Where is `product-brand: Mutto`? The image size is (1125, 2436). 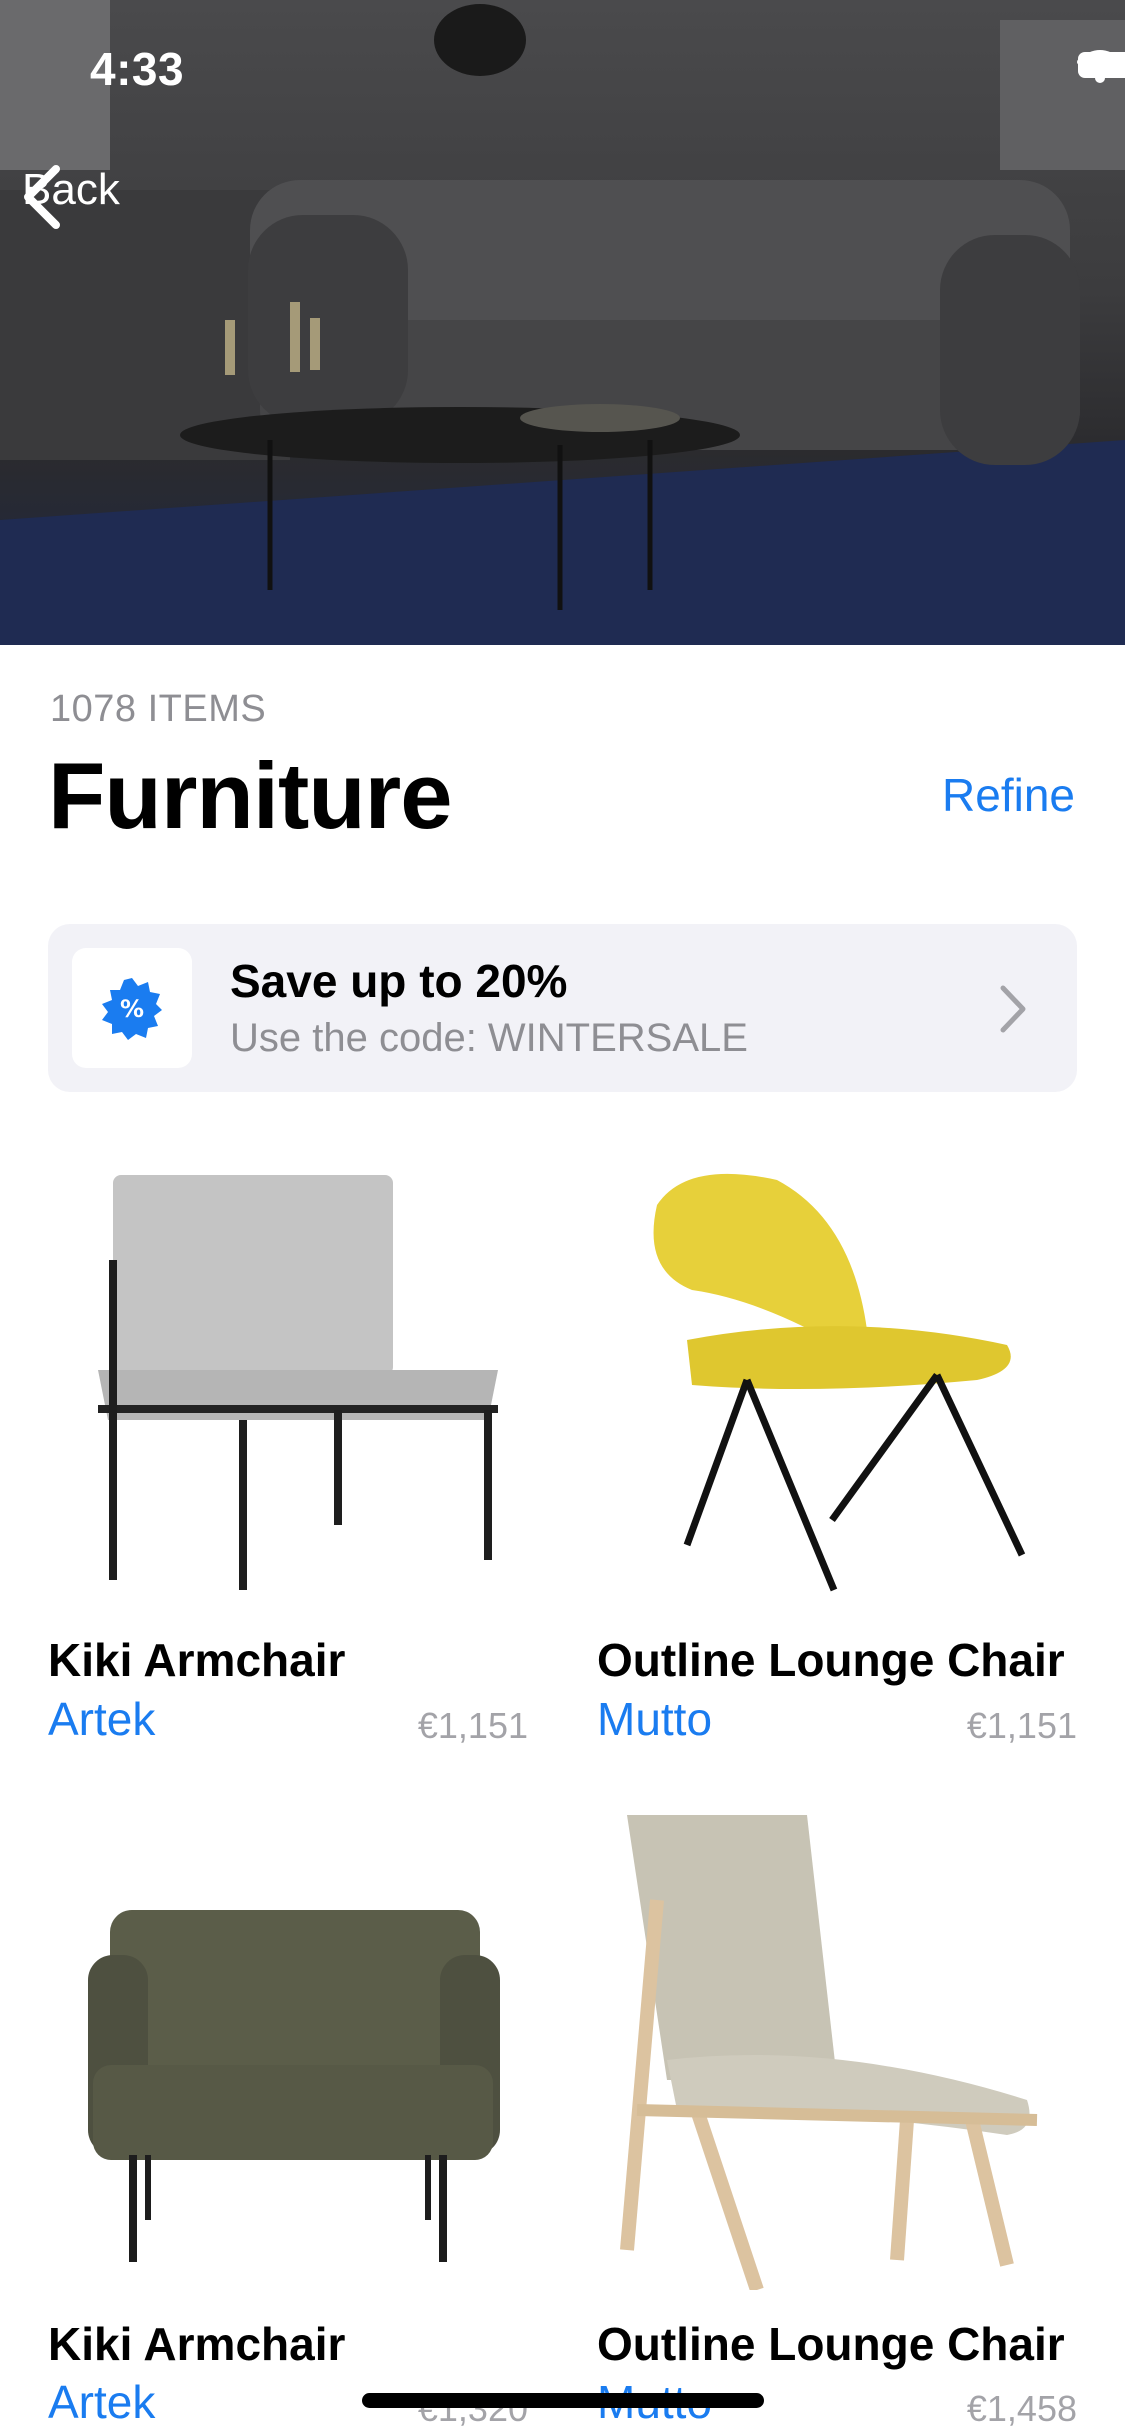
product-brand: Mutto is located at coordinates (654, 1719).